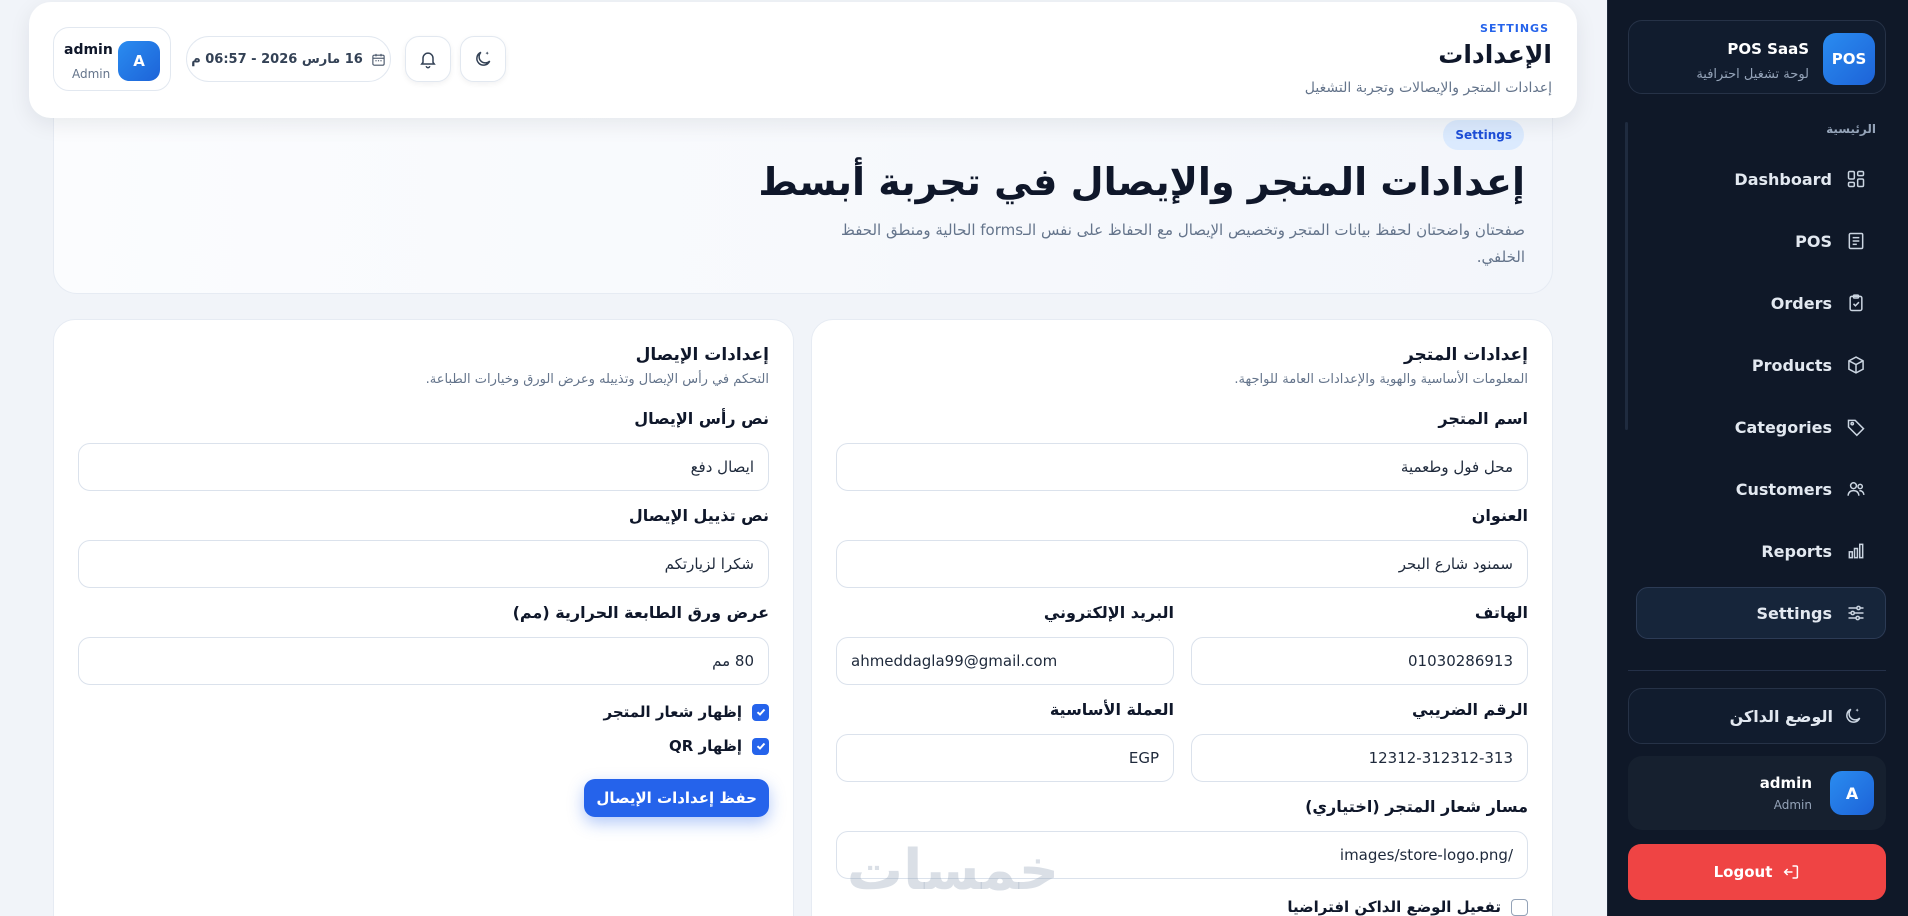 This screenshot has width=1908, height=916. What do you see at coordinates (277, 59) in the screenshot?
I see `date-time-text: 16 مارس 2026 - 06:57 م` at bounding box center [277, 59].